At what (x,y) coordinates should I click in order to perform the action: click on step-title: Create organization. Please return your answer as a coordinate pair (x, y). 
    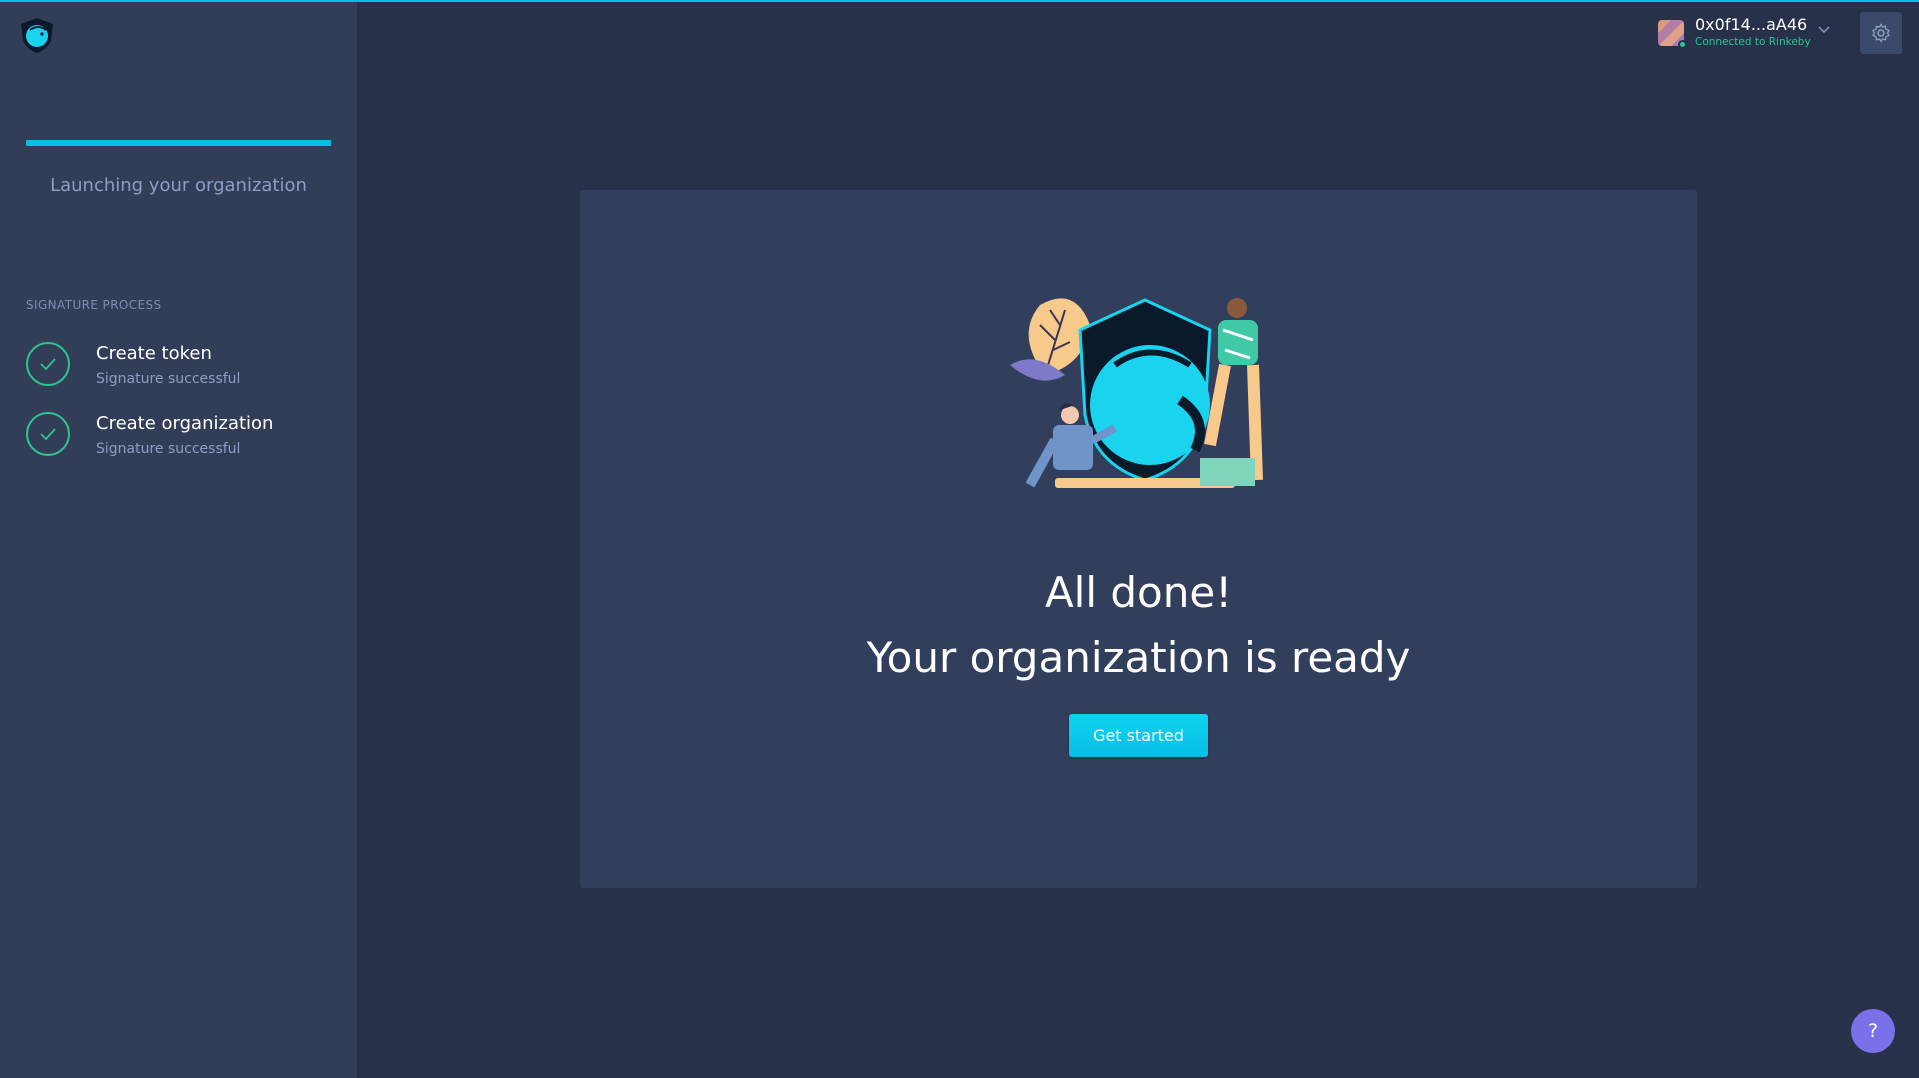
    Looking at the image, I should click on (185, 423).